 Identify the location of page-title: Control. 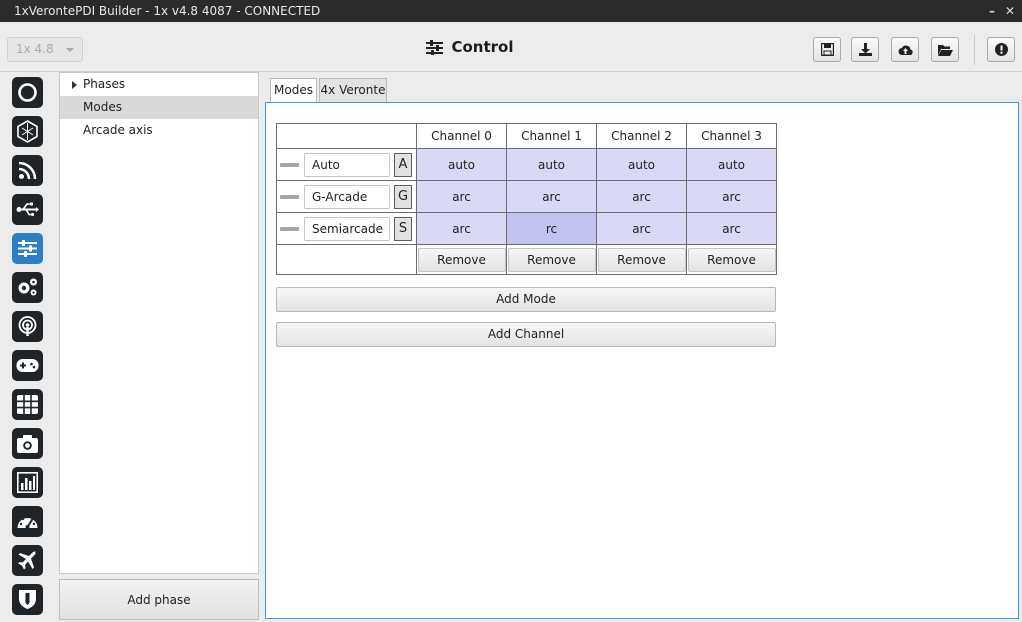
(470, 47).